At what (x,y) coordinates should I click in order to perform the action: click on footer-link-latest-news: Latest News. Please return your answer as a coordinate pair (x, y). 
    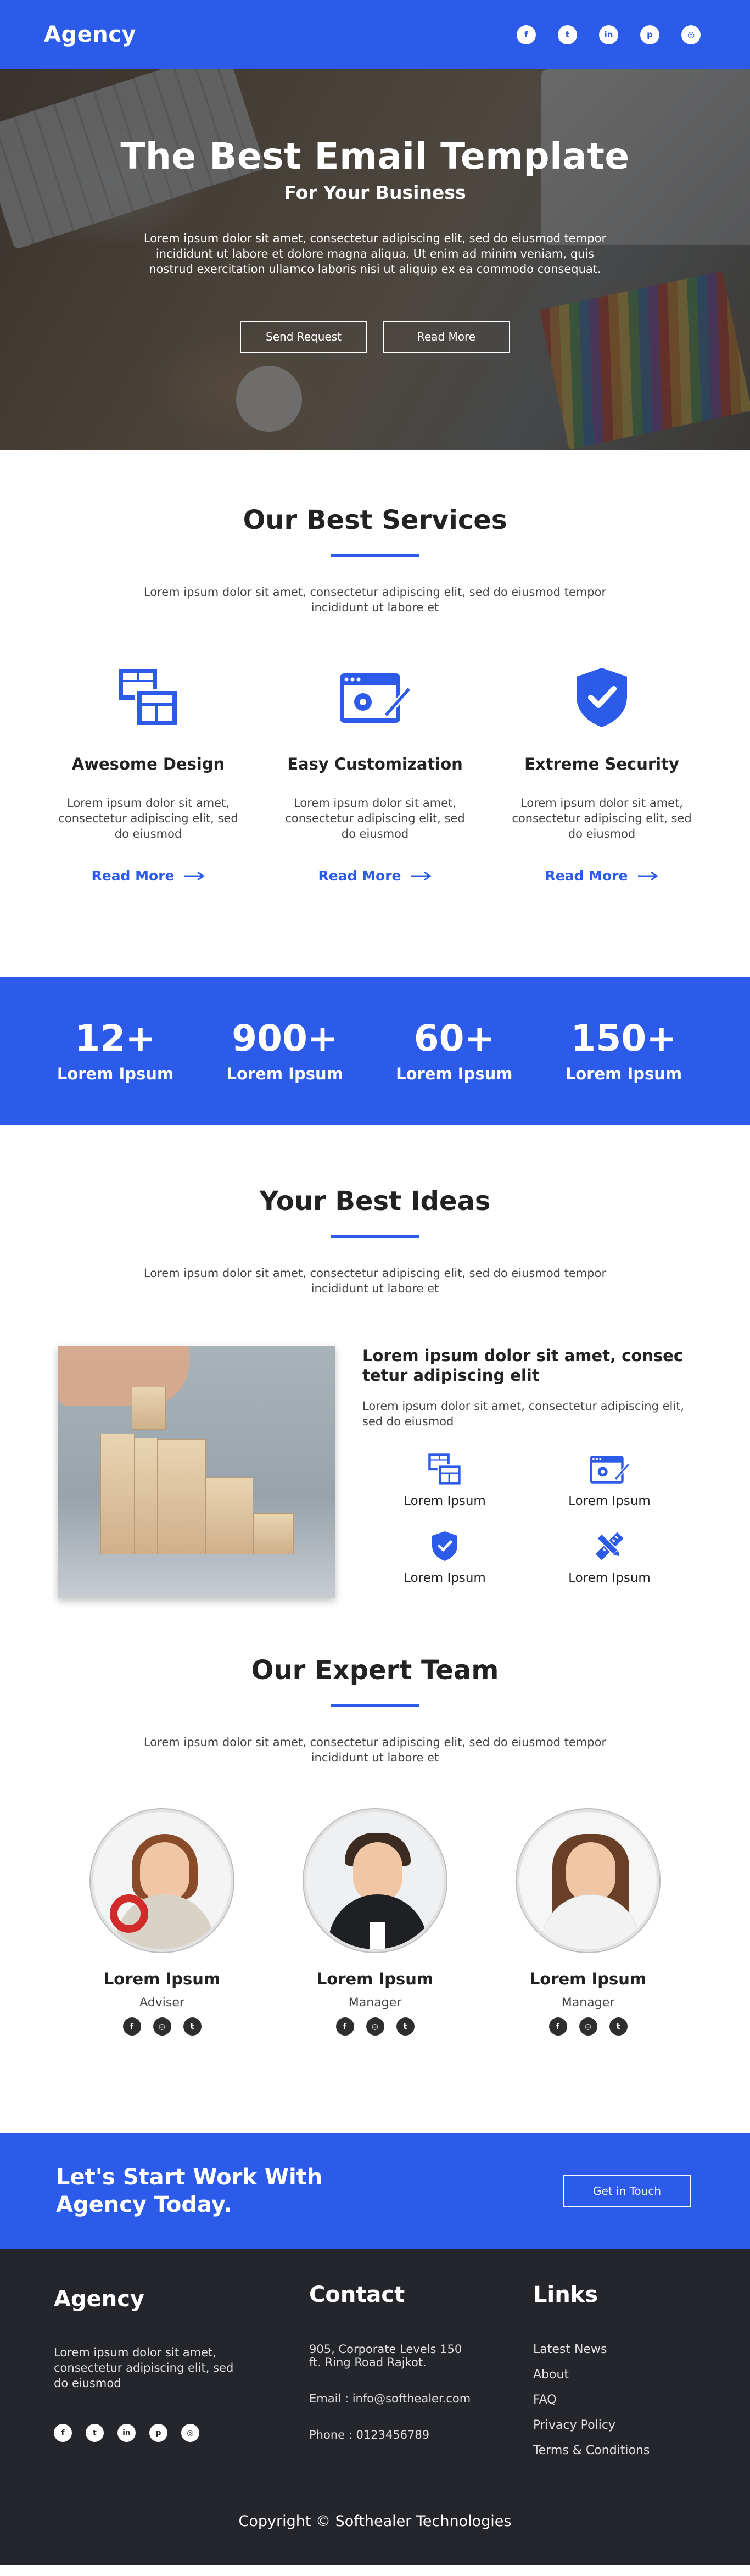
    Looking at the image, I should click on (615, 2349).